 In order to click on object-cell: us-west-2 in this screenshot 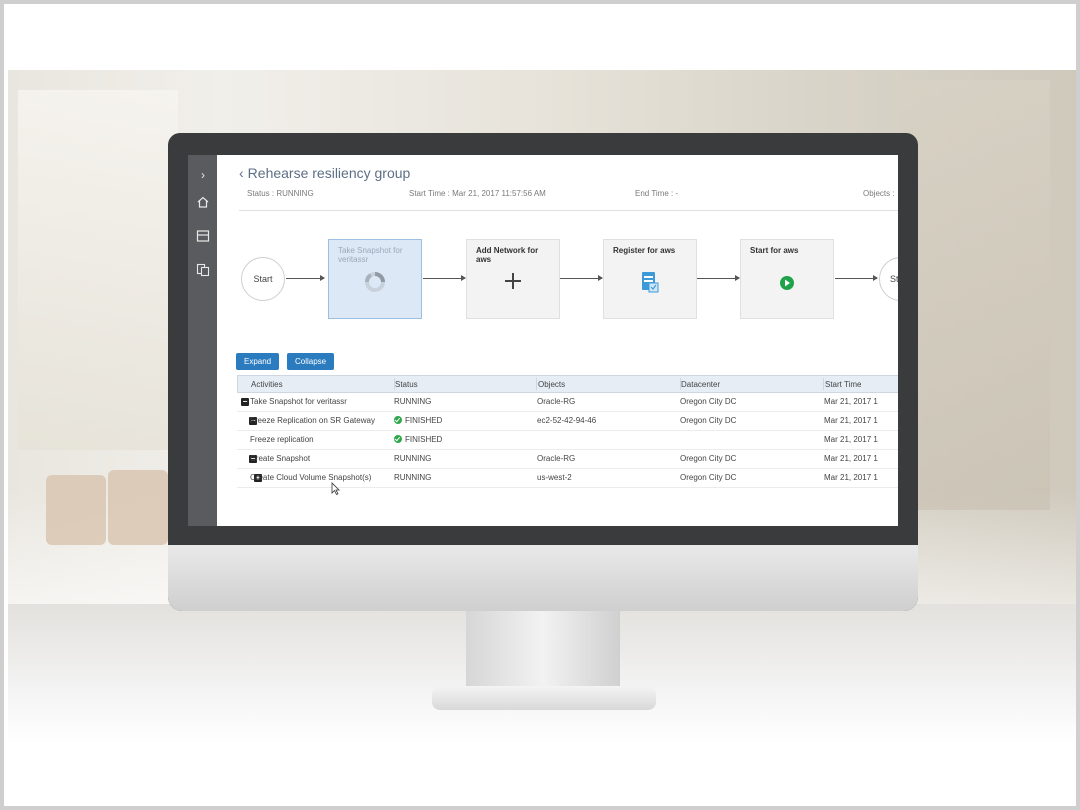, I will do `click(554, 477)`.